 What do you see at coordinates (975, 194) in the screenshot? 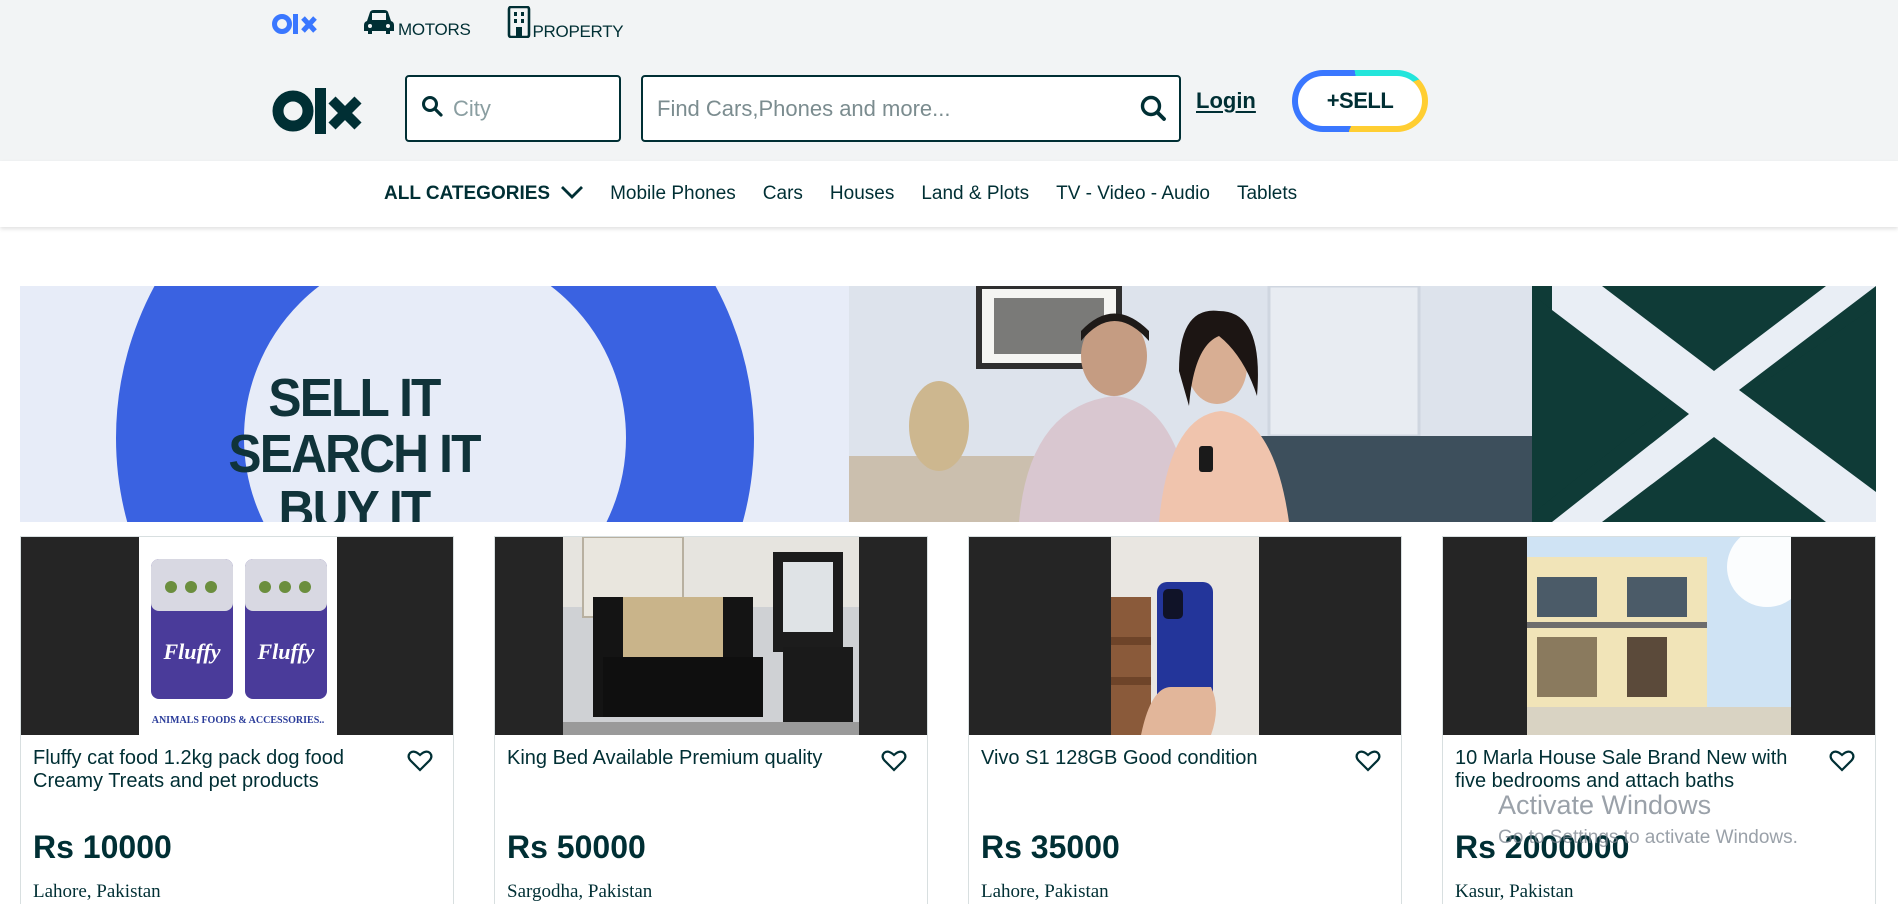
I see `category-land-plots: Land & Plots` at bounding box center [975, 194].